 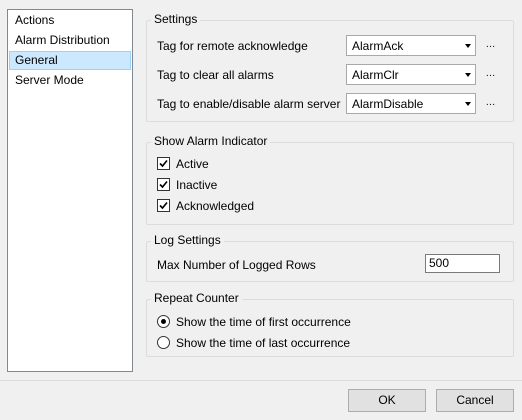 I want to click on inactive-checkbox-label: Inactive, so click(x=196, y=185).